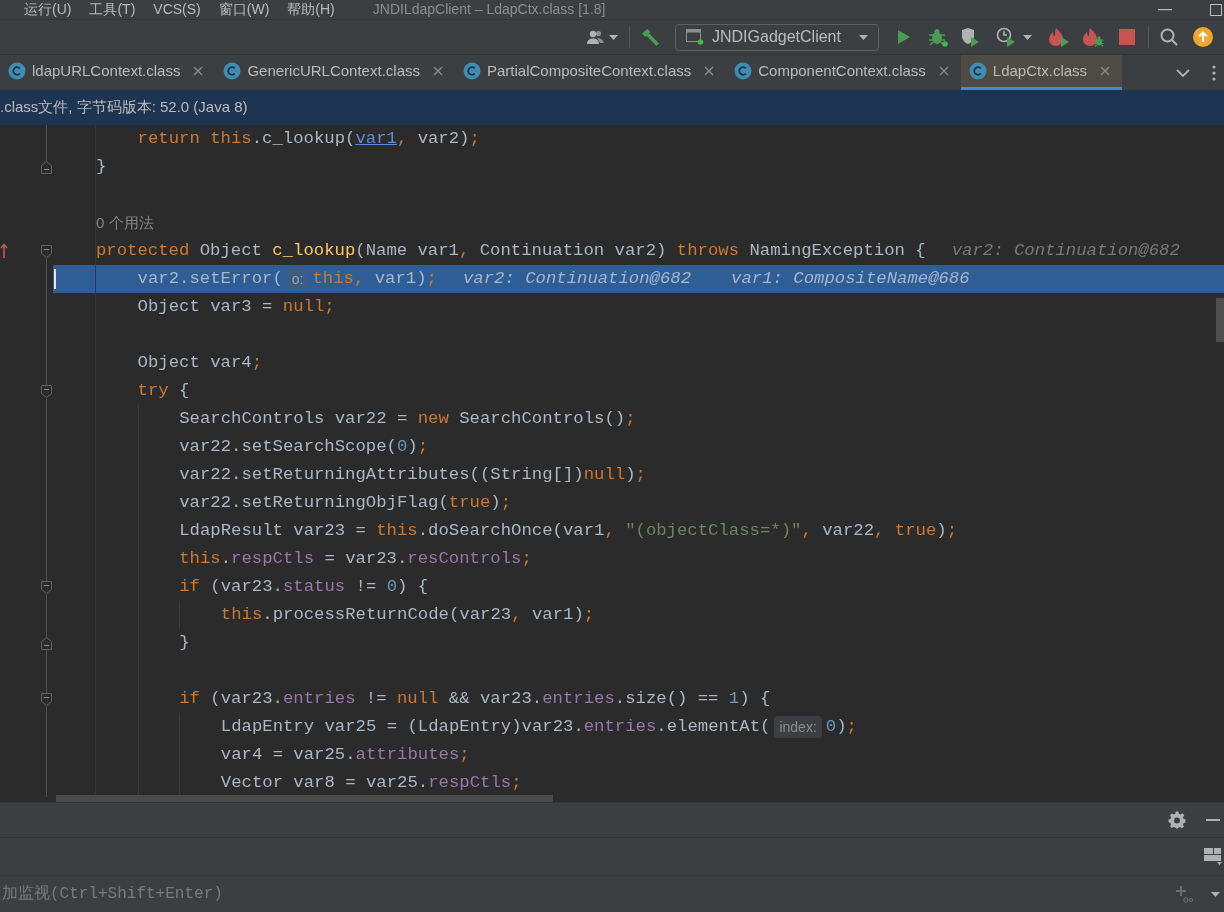 The image size is (1224, 912). Describe the element at coordinates (371, 783) in the screenshot. I see `code-text: Vector var8 = var25.respCtls;` at that location.